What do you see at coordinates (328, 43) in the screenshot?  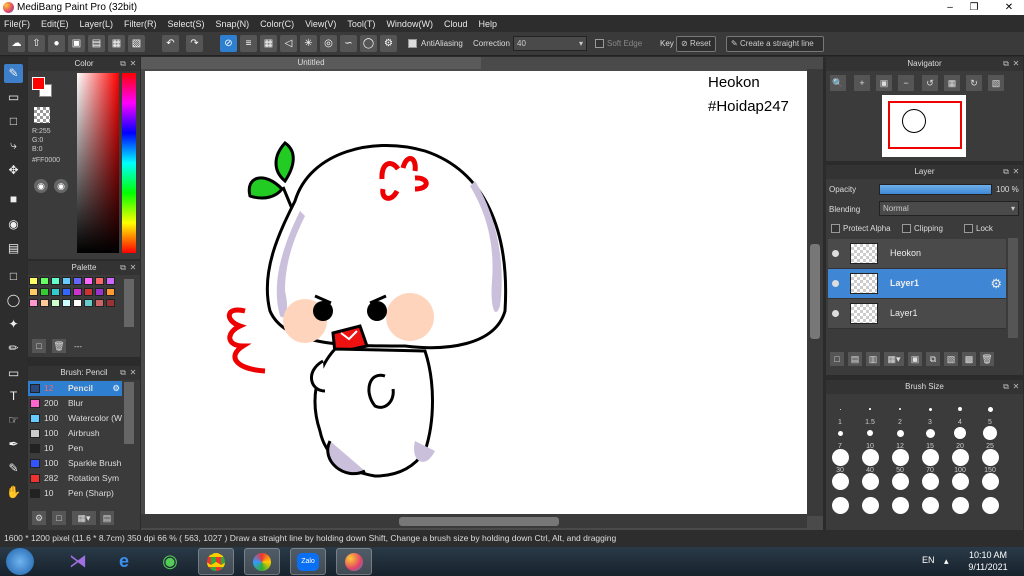 I see `circle-snap-icon: ◎` at bounding box center [328, 43].